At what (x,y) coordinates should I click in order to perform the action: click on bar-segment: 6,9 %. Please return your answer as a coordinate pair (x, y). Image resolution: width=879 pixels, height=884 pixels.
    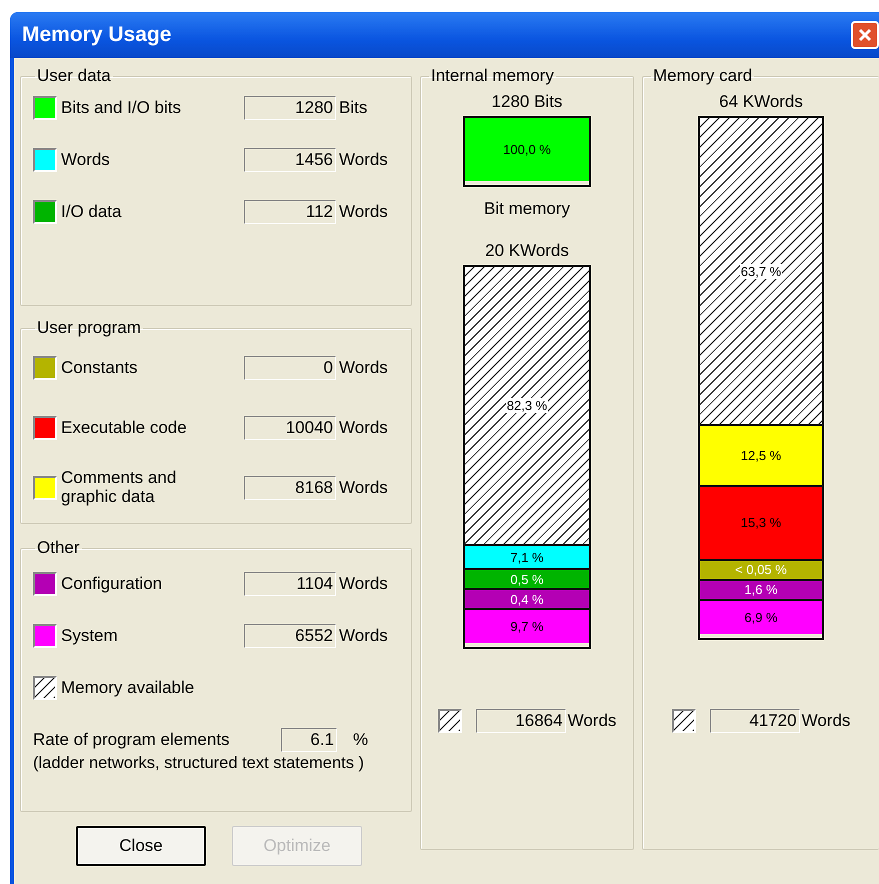
    Looking at the image, I should click on (761, 617).